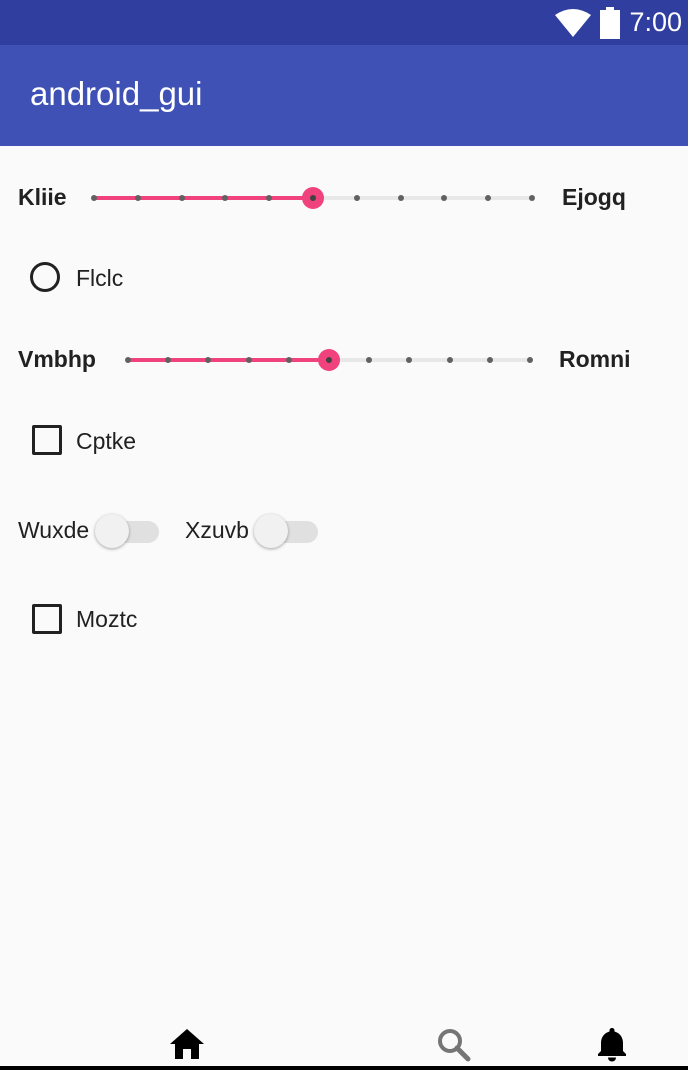 The width and height of the screenshot is (688, 1070). I want to click on seekbar-1-right-label: Ejogq, so click(594, 197).